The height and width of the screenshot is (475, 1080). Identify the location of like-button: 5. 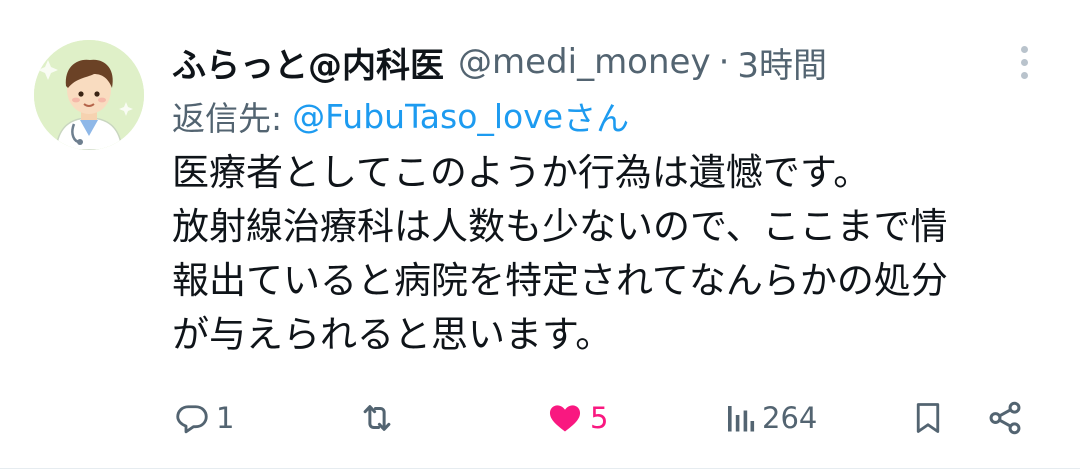
(577, 418).